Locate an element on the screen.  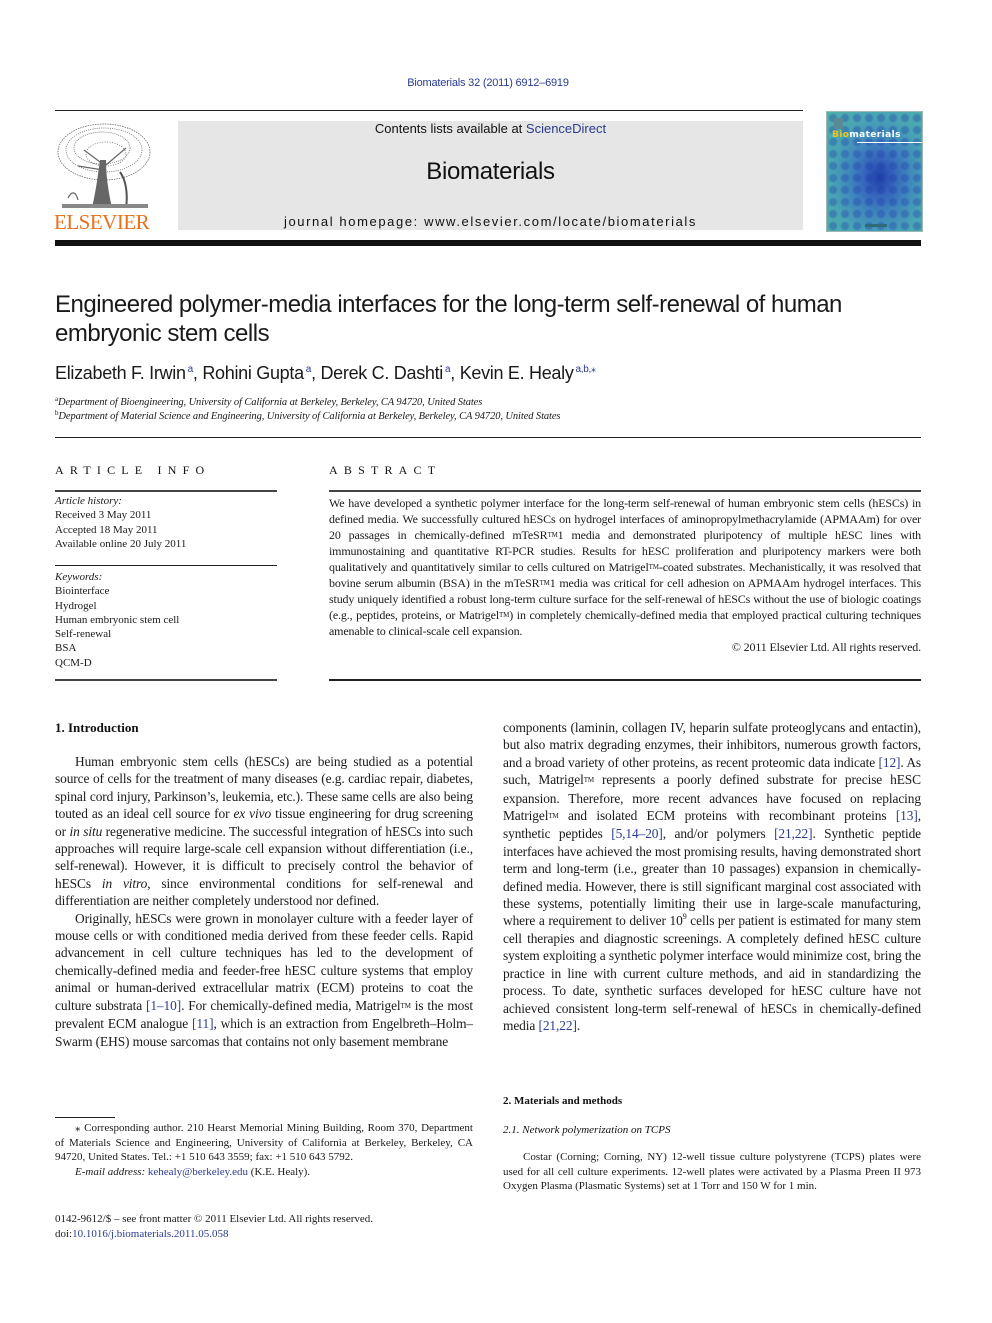
author-name: Elizabeth F. Irwin is located at coordinates (120, 373).